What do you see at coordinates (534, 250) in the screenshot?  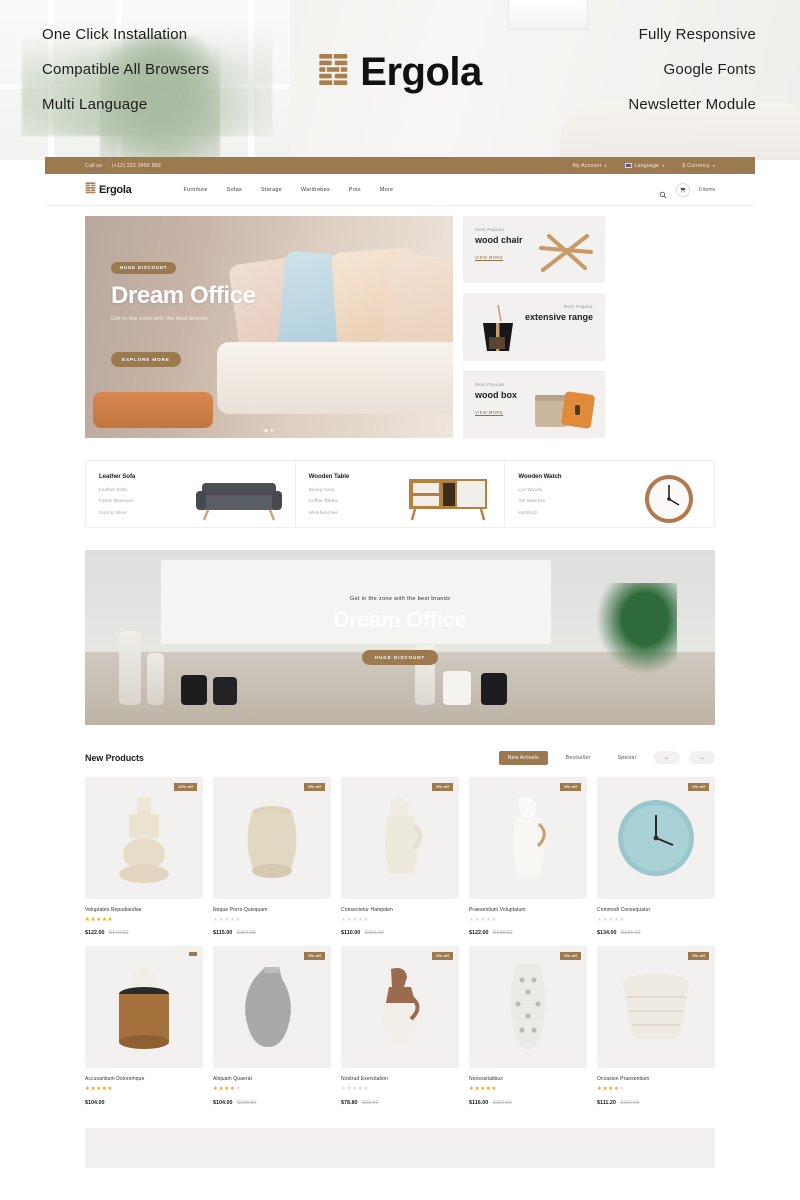 I see `promo-card-wood-chair: Most Popular wood chair VIEW MORE` at bounding box center [534, 250].